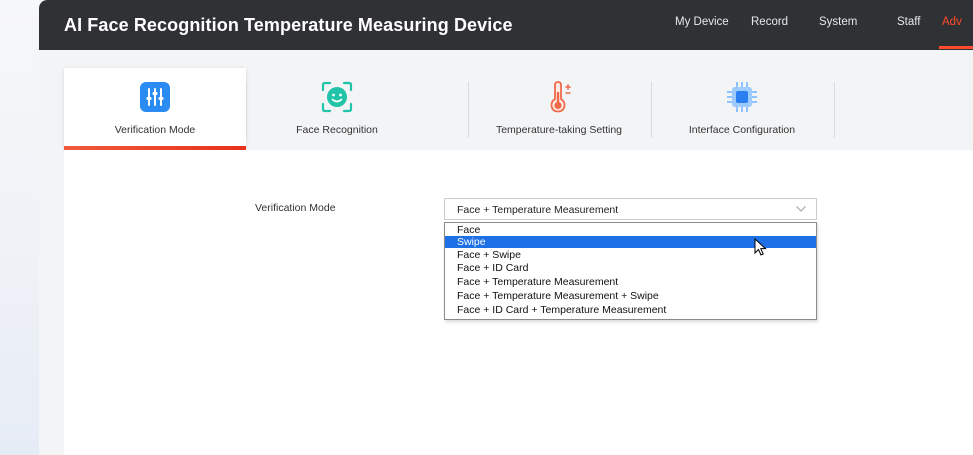 The height and width of the screenshot is (455, 973). What do you see at coordinates (630, 209) in the screenshot?
I see `verification-mode-select: Face + Temperature Measurement` at bounding box center [630, 209].